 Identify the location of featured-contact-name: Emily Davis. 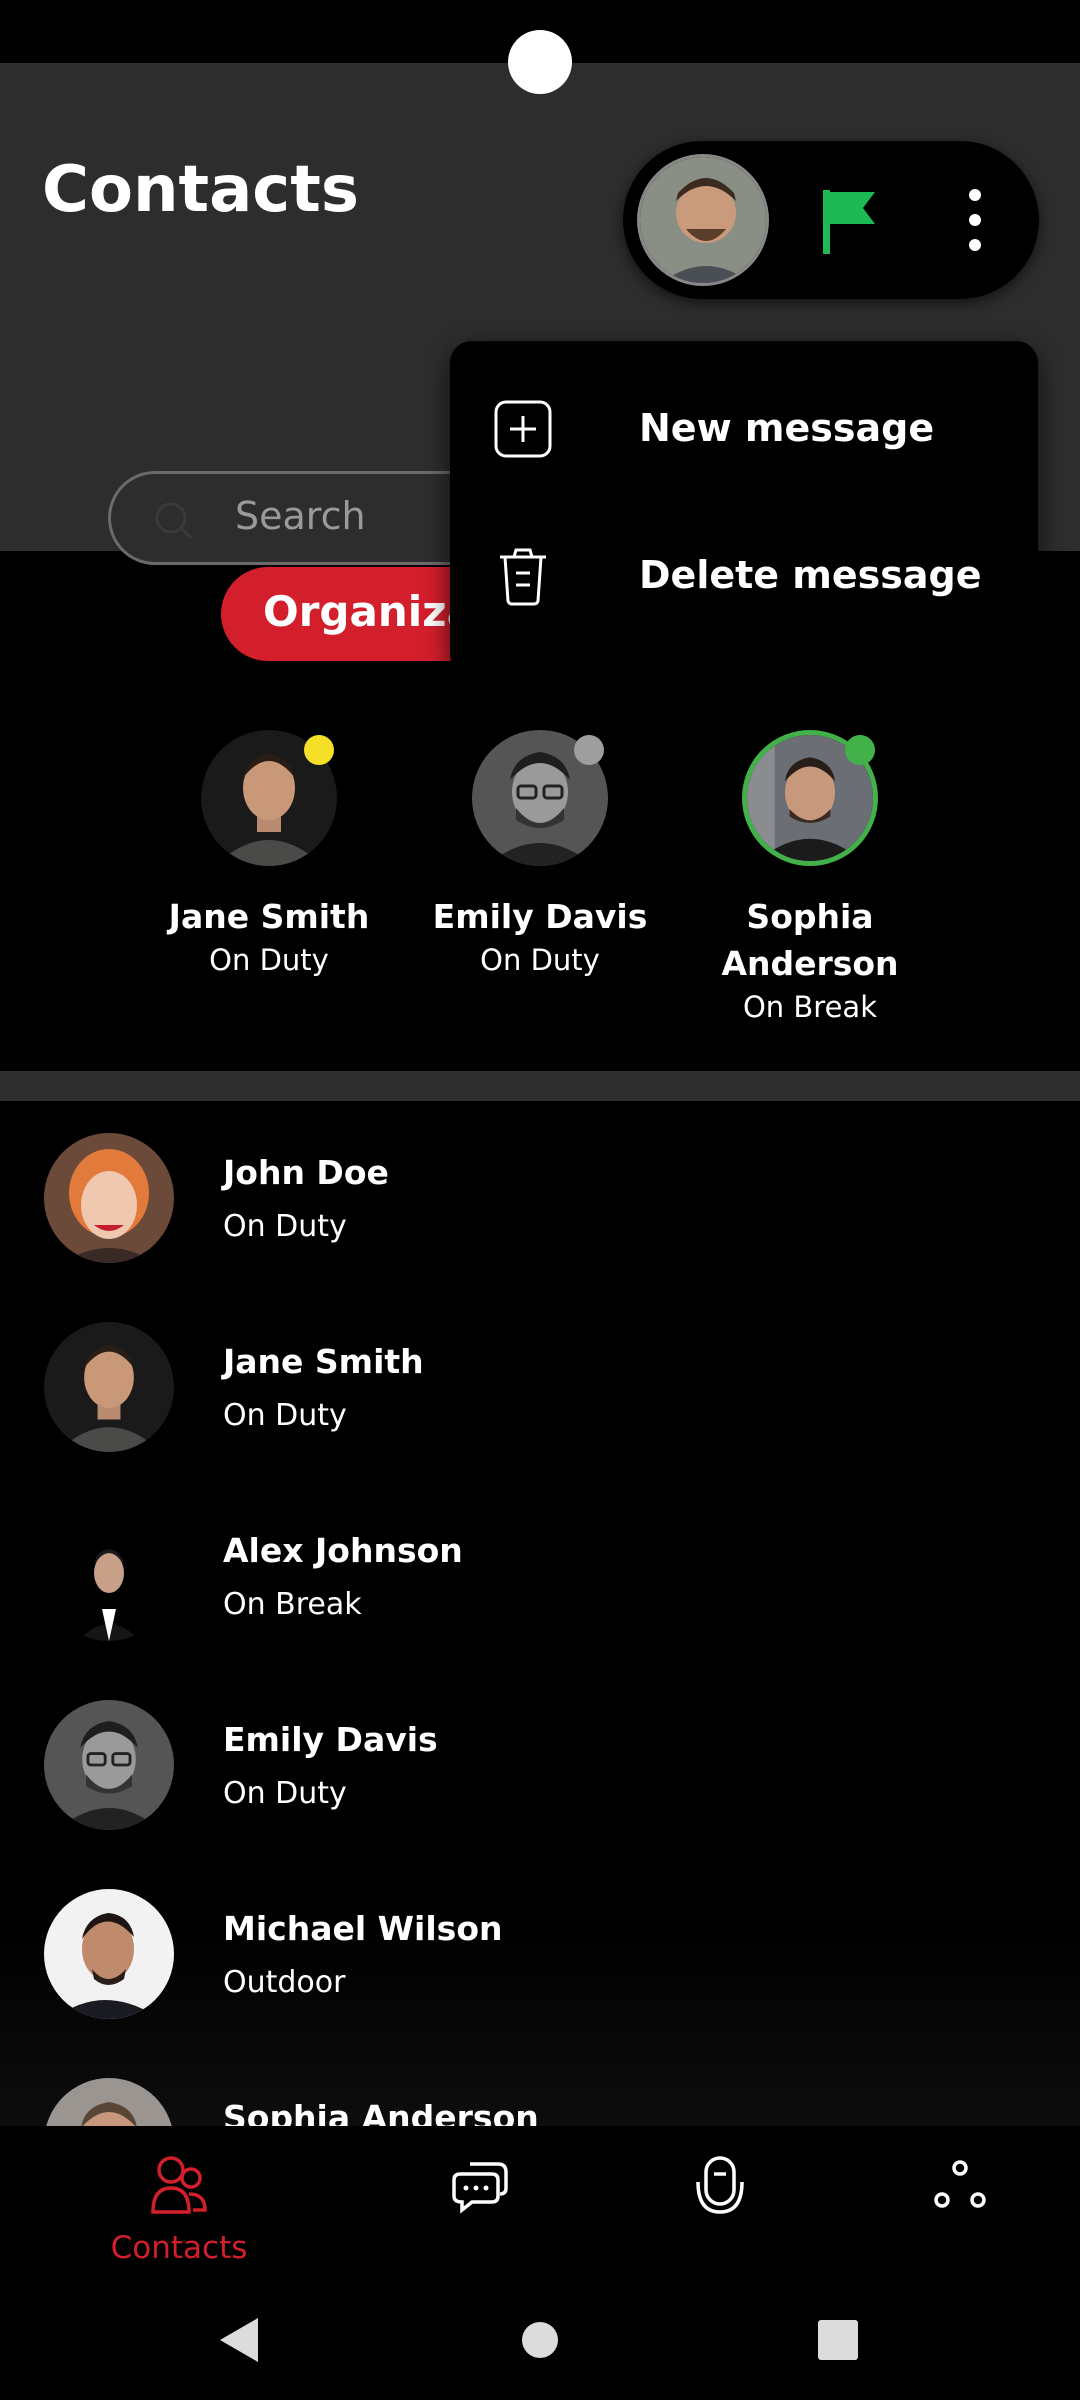
(540, 916).